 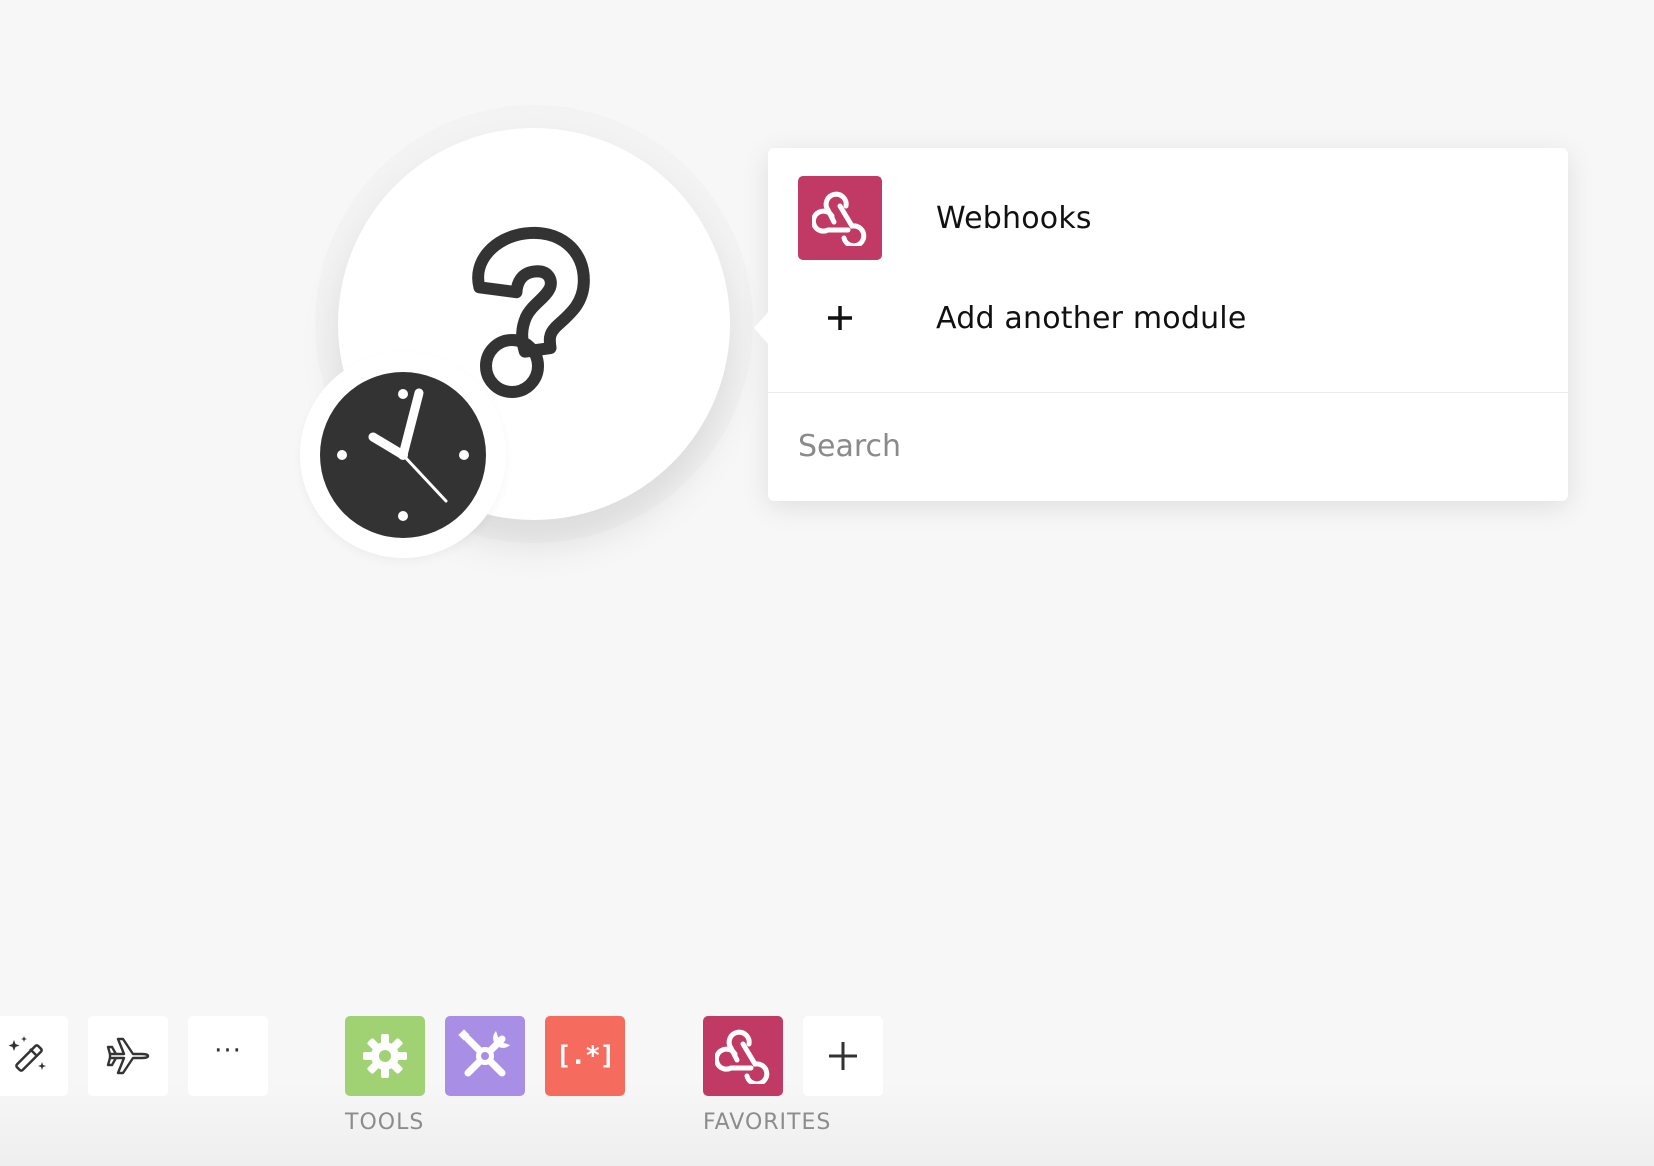 I want to click on popover-divider, so click(x=1168, y=392).